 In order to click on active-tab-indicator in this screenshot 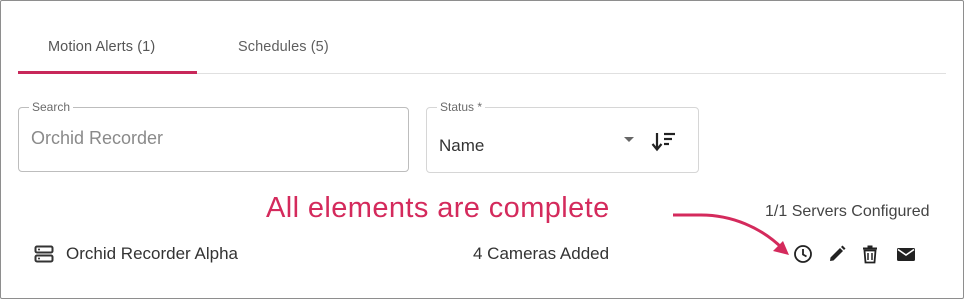, I will do `click(107, 72)`.